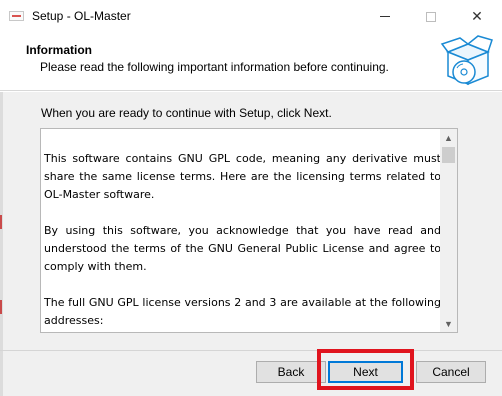 The image size is (502, 396). Describe the element at coordinates (59, 50) in the screenshot. I see `page-title: Information` at that location.